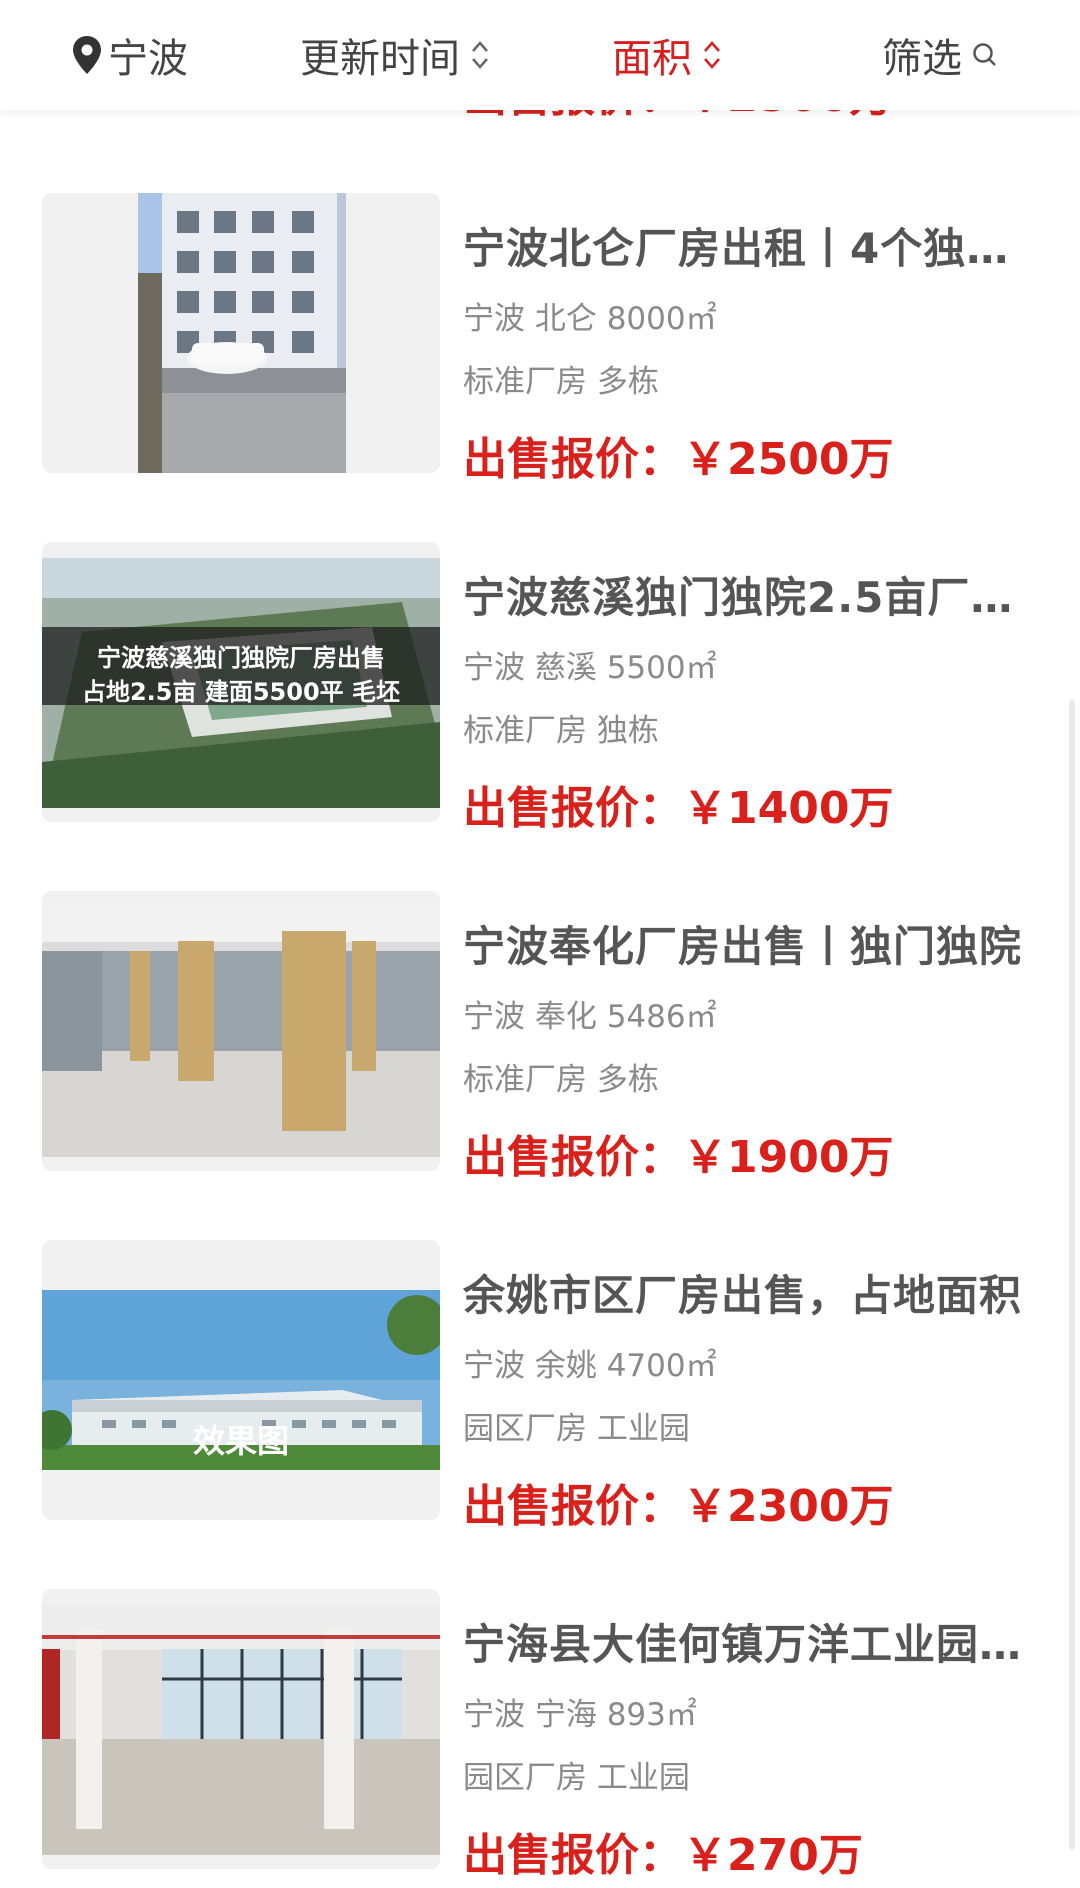 The image size is (1080, 1888). I want to click on image-caption-line2: 占地2.5亩 建面5500平 毛坯, so click(241, 692).